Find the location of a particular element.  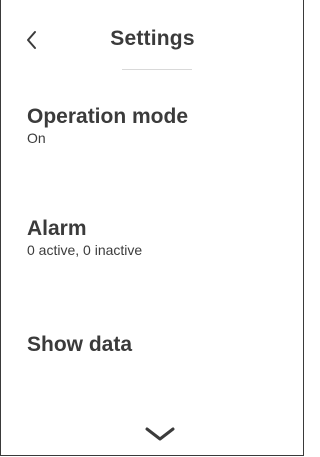

header-divider is located at coordinates (157, 69).